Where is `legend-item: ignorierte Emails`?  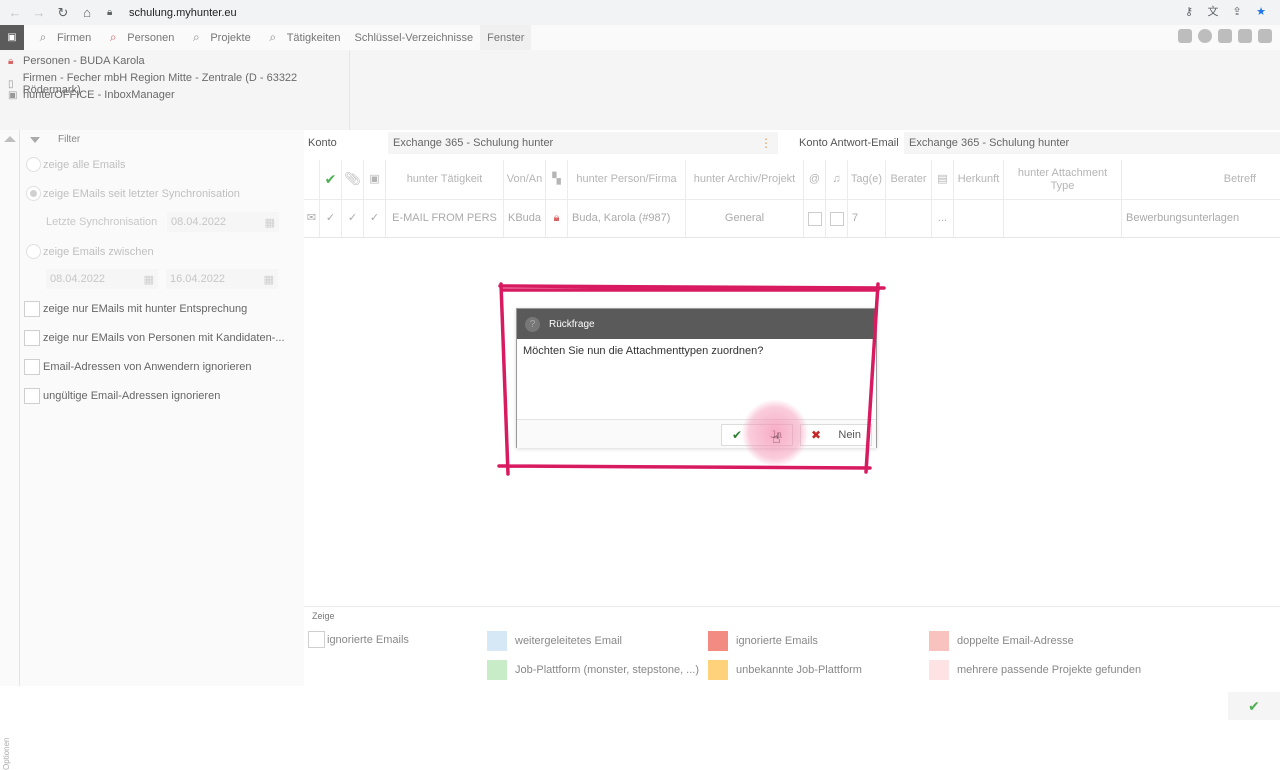 legend-item: ignorierte Emails is located at coordinates (358, 639).